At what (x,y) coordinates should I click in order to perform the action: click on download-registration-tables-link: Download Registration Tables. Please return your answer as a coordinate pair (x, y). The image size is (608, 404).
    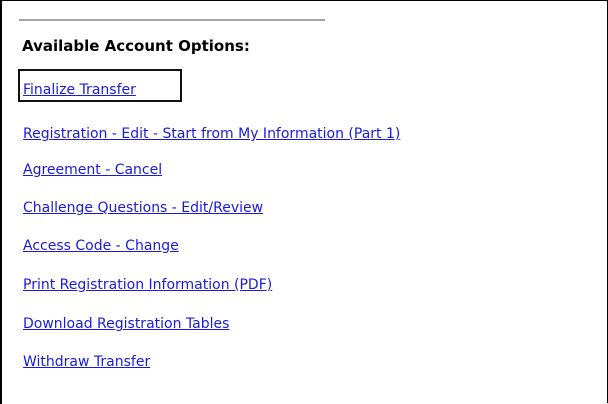
    Looking at the image, I should click on (126, 324).